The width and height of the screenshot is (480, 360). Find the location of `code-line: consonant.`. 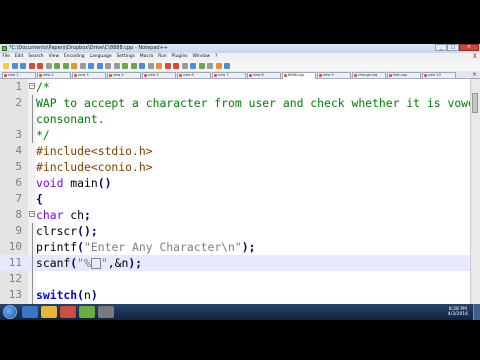

code-line: consonant. is located at coordinates (240, 119).